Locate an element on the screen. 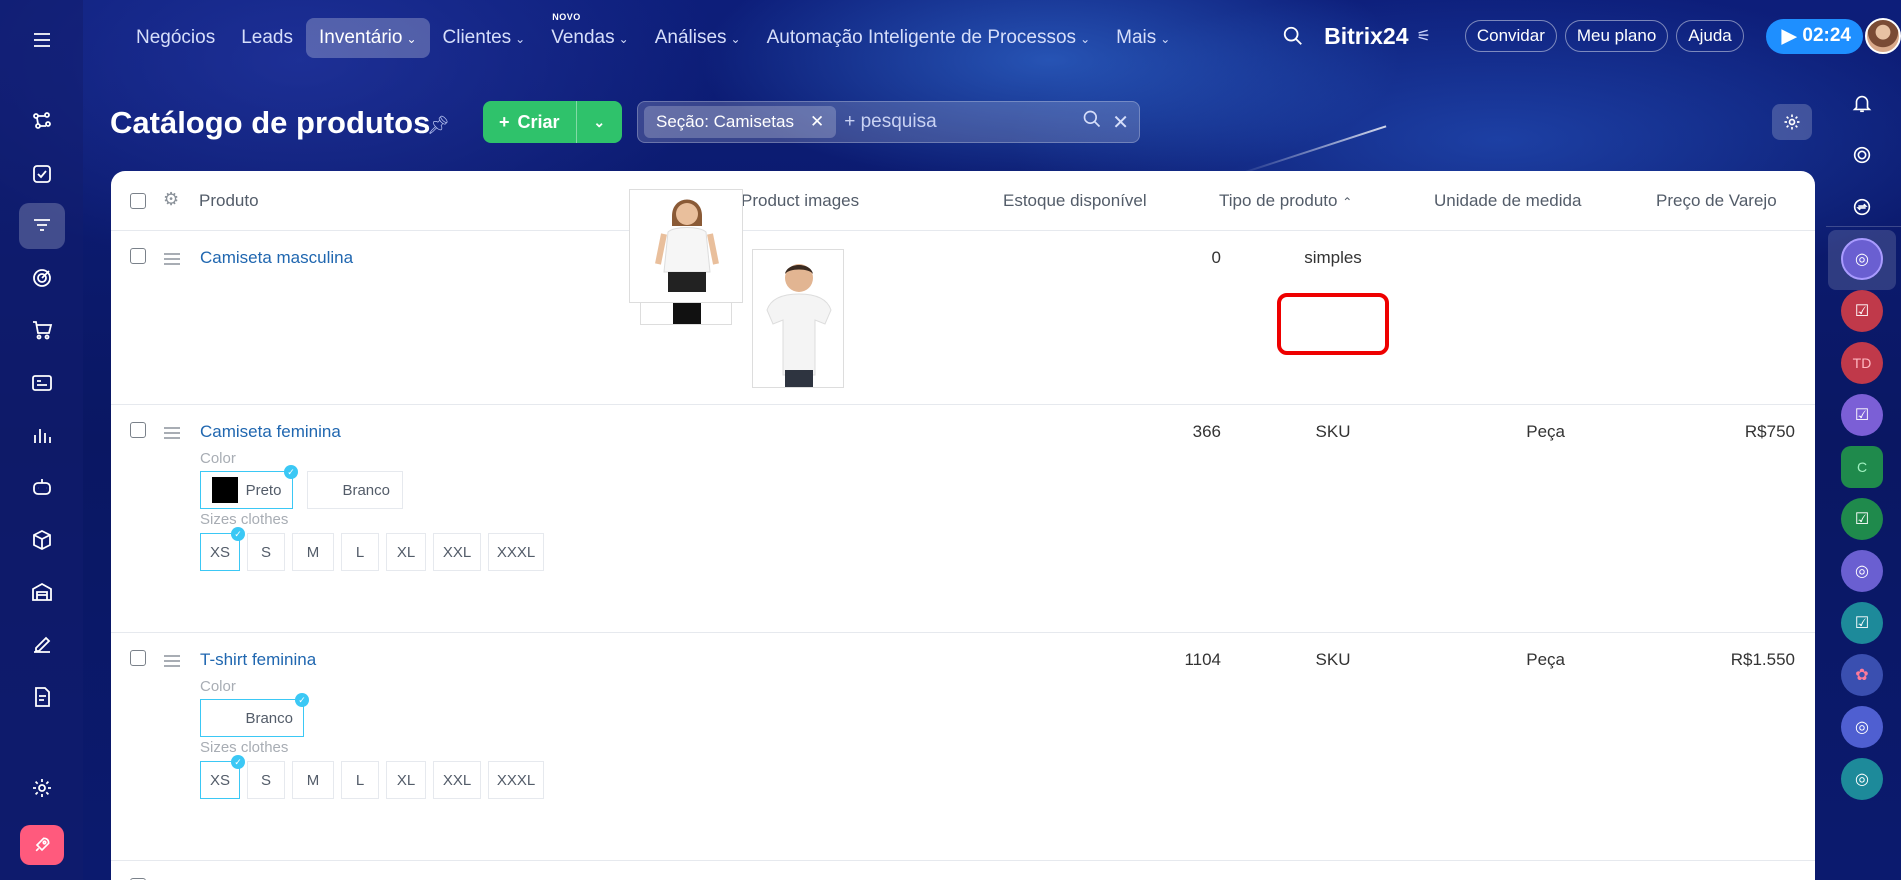 The image size is (1901, 880). pulse-icon is located at coordinates (1862, 155).